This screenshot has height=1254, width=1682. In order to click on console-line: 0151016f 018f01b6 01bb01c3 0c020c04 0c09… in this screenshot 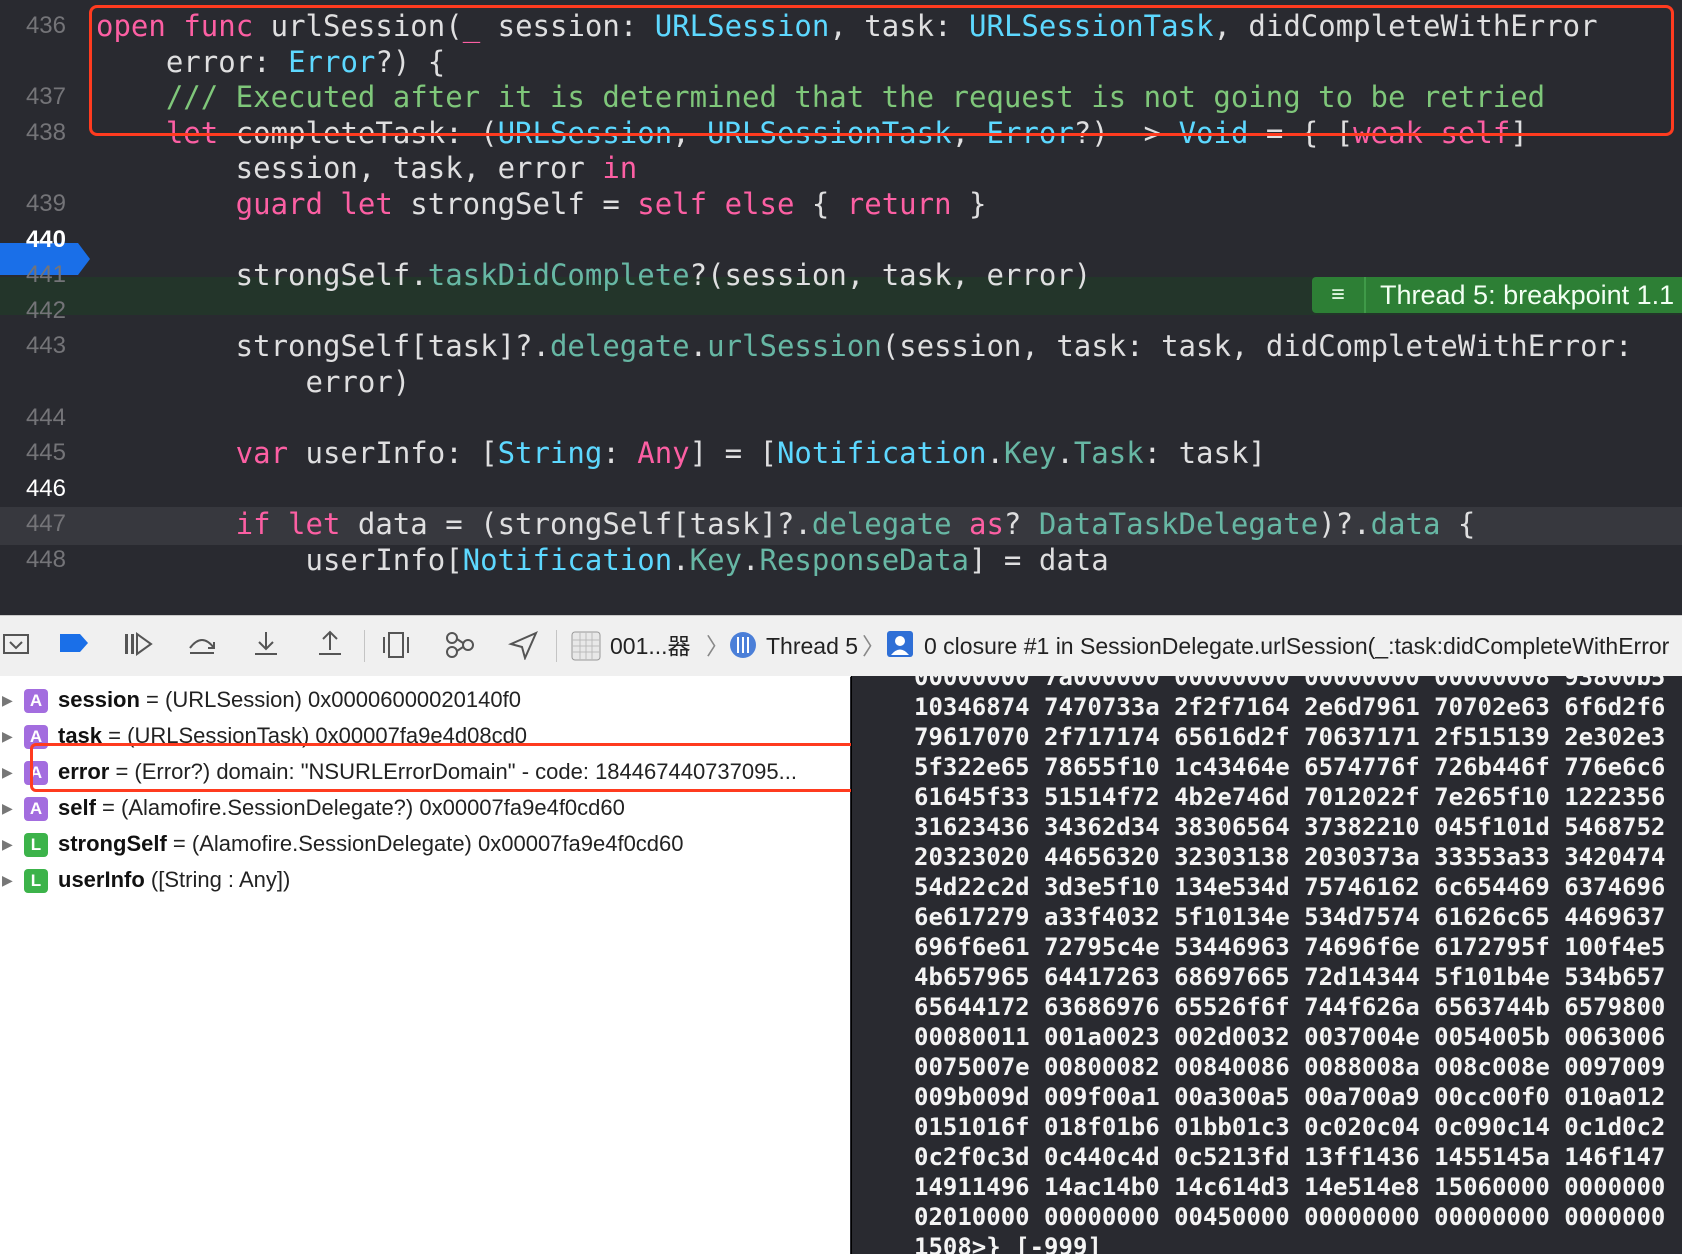, I will do `click(1290, 1127)`.